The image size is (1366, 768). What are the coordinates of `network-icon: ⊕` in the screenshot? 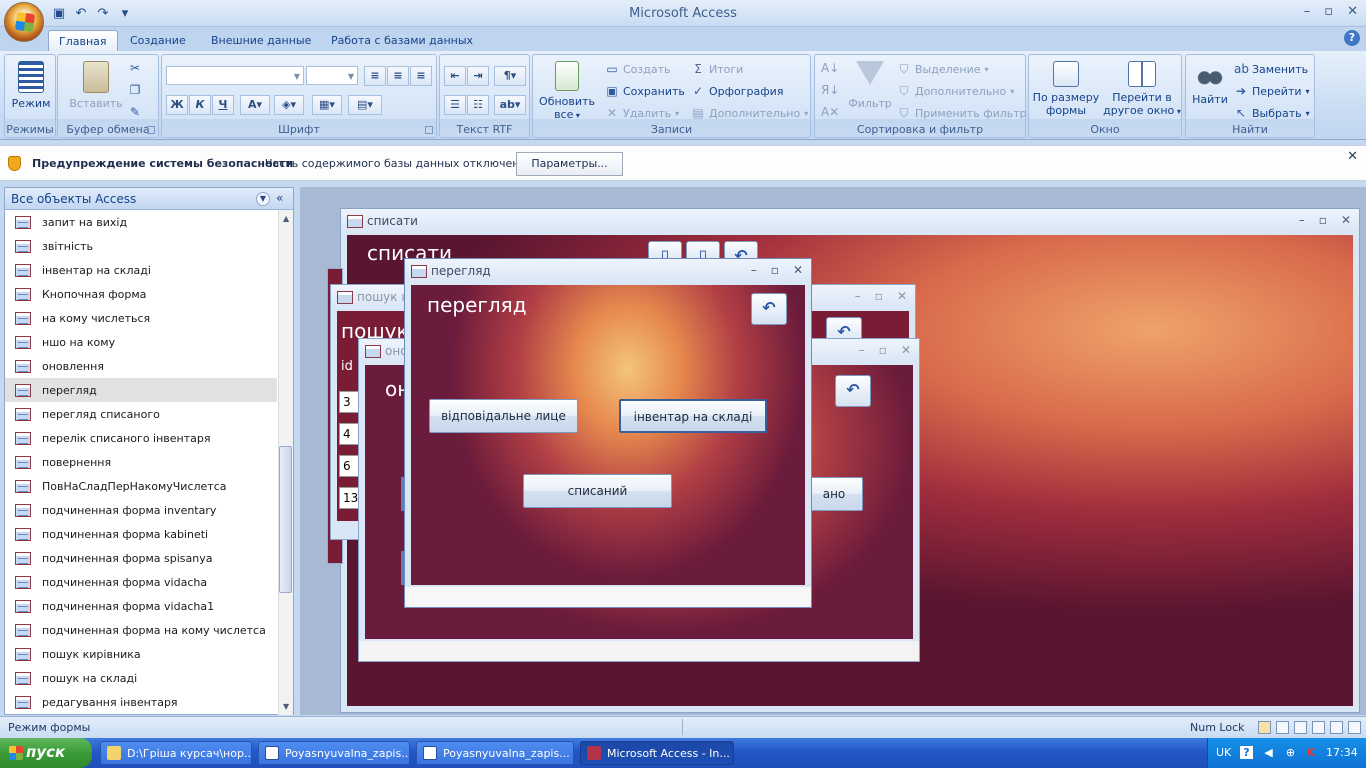 It's located at (1290, 752).